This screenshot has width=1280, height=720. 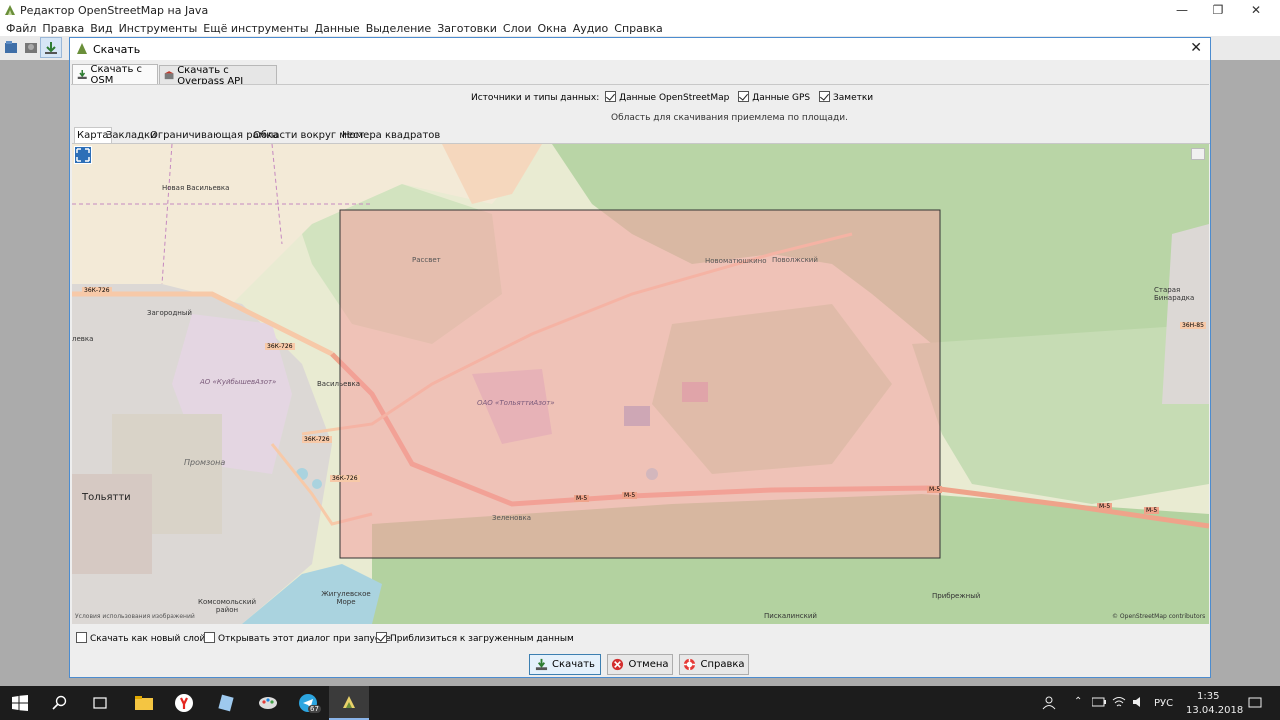 I want to click on windows-taskbar: 67 ⌃ РУС 1:35 13.04.2018, so click(x=640, y=703).